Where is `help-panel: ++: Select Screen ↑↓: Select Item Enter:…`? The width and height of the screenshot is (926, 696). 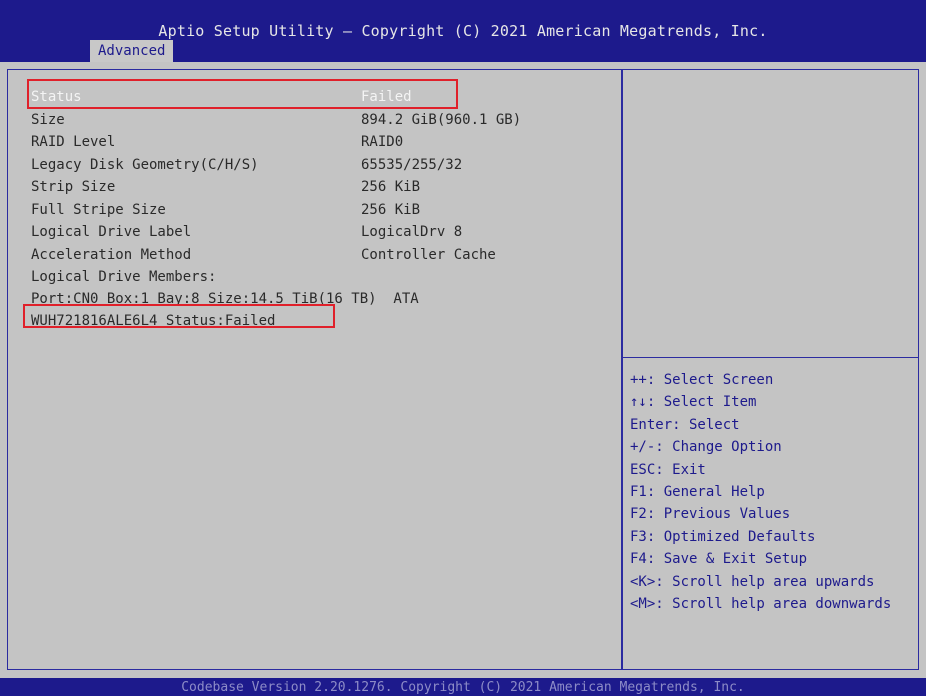
help-panel: ++: Select Screen ↑↓: Select Item Enter:… is located at coordinates (760, 492).